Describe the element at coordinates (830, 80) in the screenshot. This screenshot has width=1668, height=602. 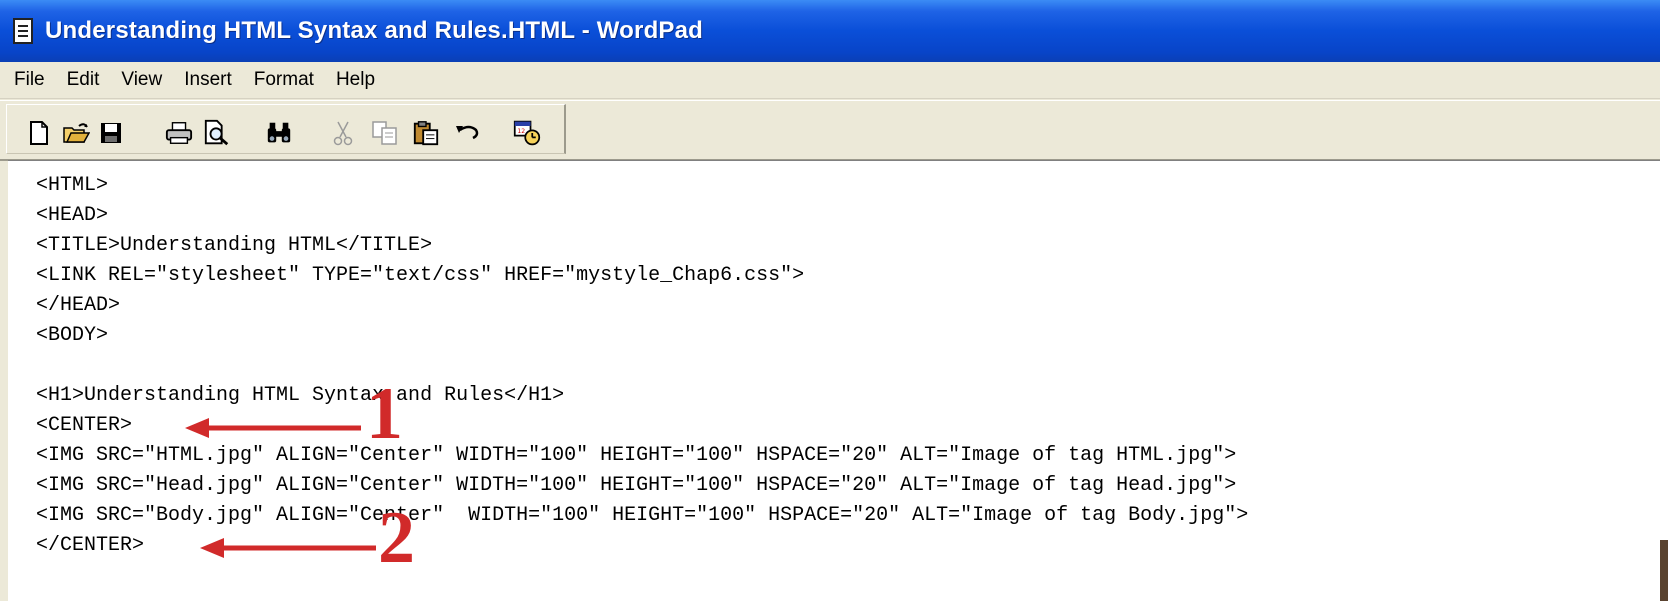
I see `menu-bar: File Edit View Insert Format Help` at that location.